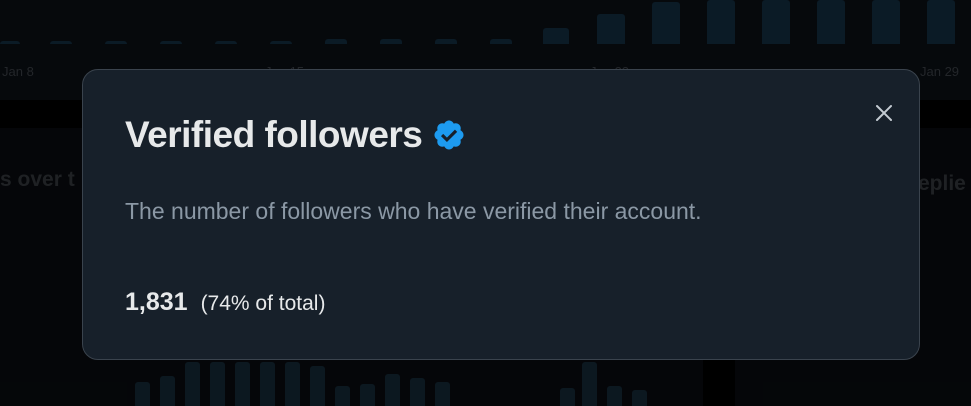 The width and height of the screenshot is (971, 406). What do you see at coordinates (263, 303) in the screenshot?
I see `verified-followers-percentage: (74% of total)` at bounding box center [263, 303].